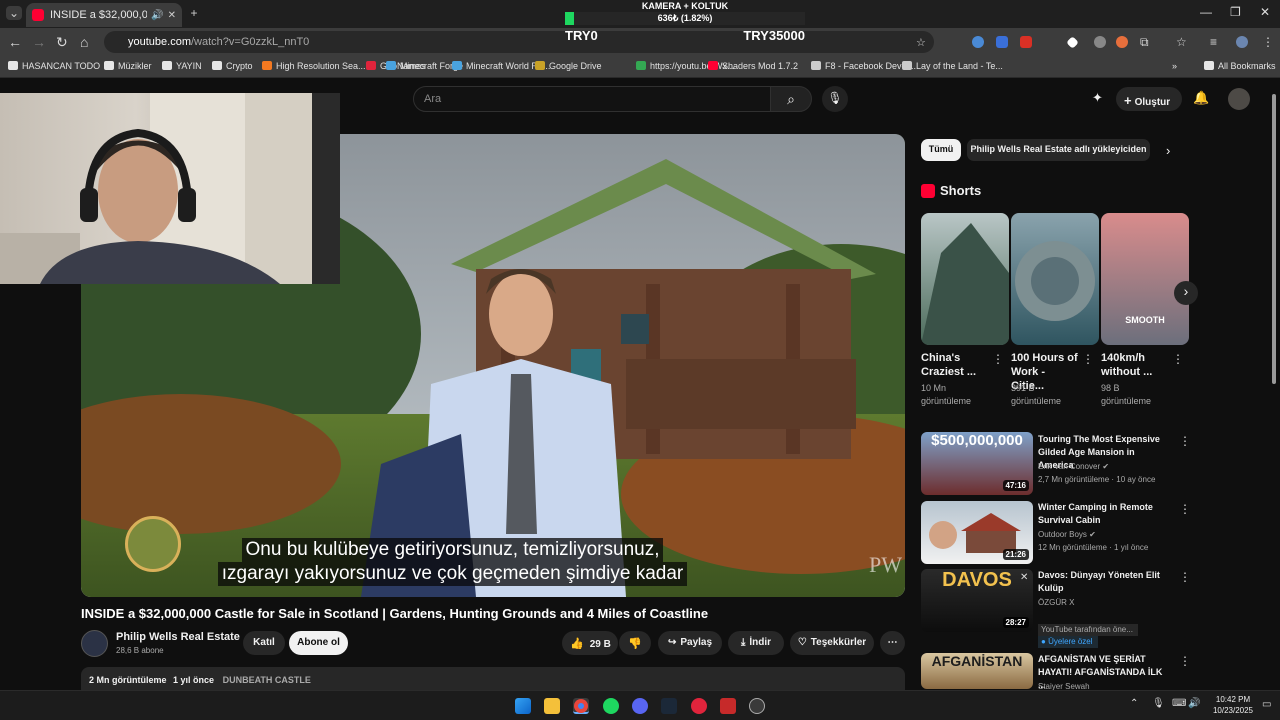 The width and height of the screenshot is (1280, 720). What do you see at coordinates (892, 643) in the screenshot?
I see `more-actions-button: ⋯` at bounding box center [892, 643].